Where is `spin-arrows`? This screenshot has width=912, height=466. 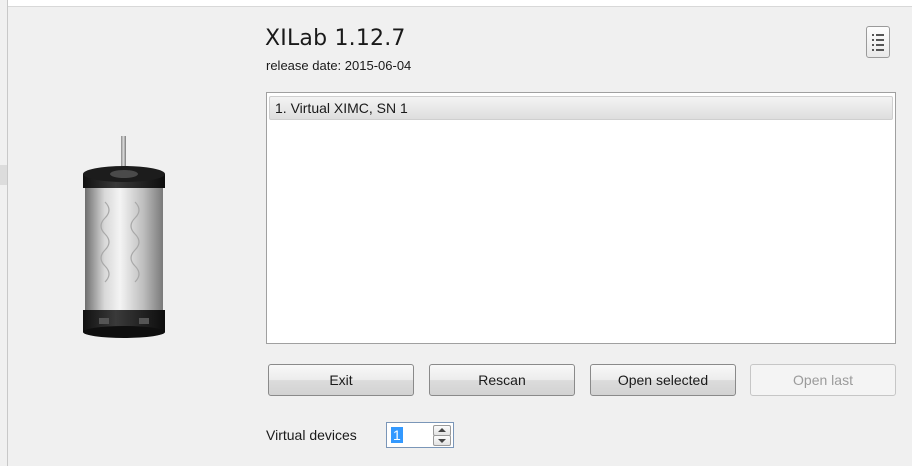 spin-arrows is located at coordinates (442, 435).